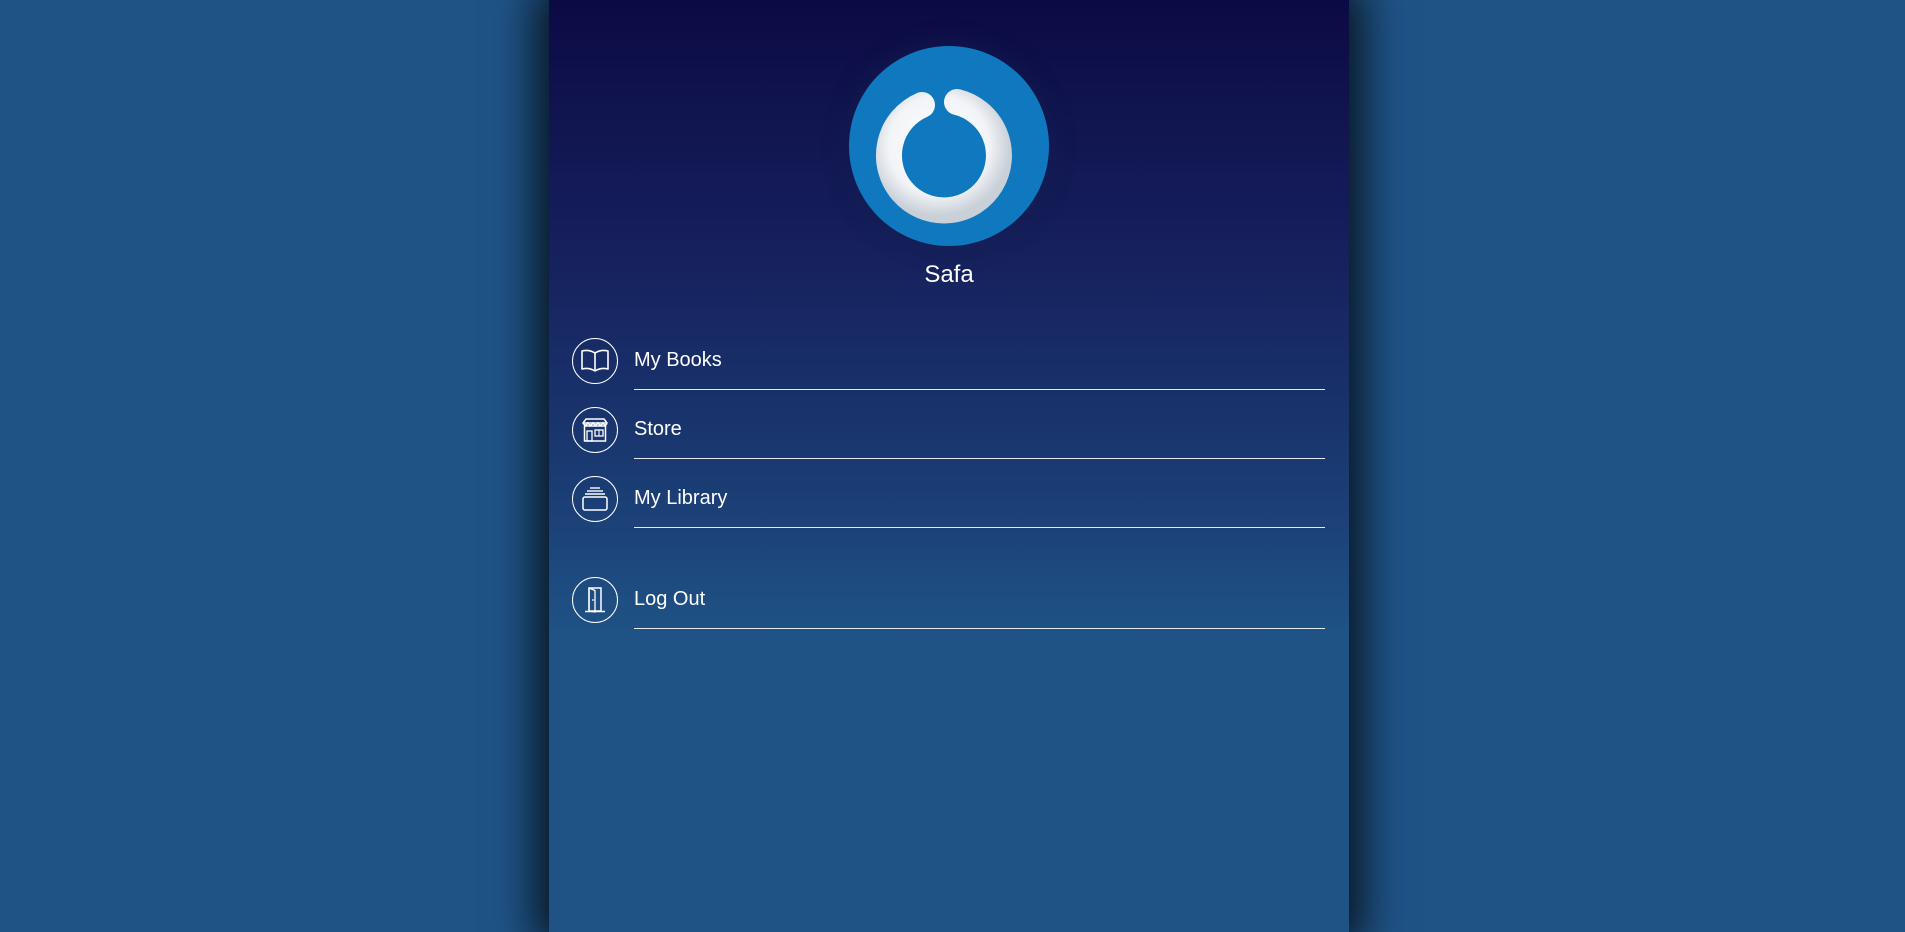 Image resolution: width=1905 pixels, height=932 pixels. I want to click on menu-label-my-library: My Library, so click(681, 498).